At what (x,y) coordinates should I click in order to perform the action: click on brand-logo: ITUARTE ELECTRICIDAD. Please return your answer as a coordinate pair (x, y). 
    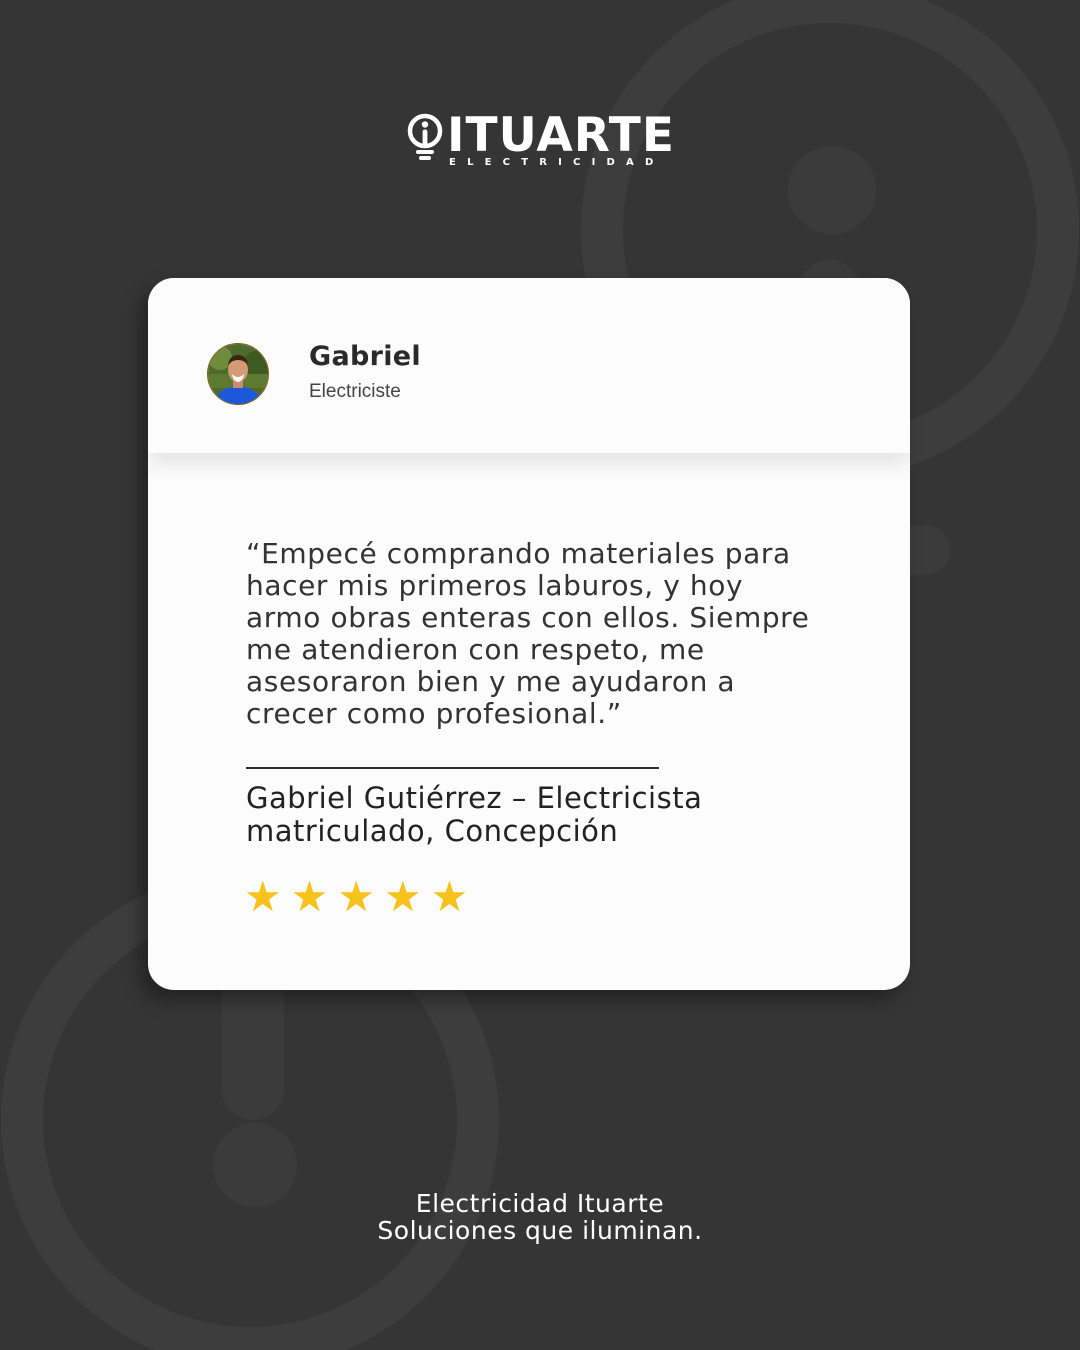
    Looking at the image, I should click on (540, 142).